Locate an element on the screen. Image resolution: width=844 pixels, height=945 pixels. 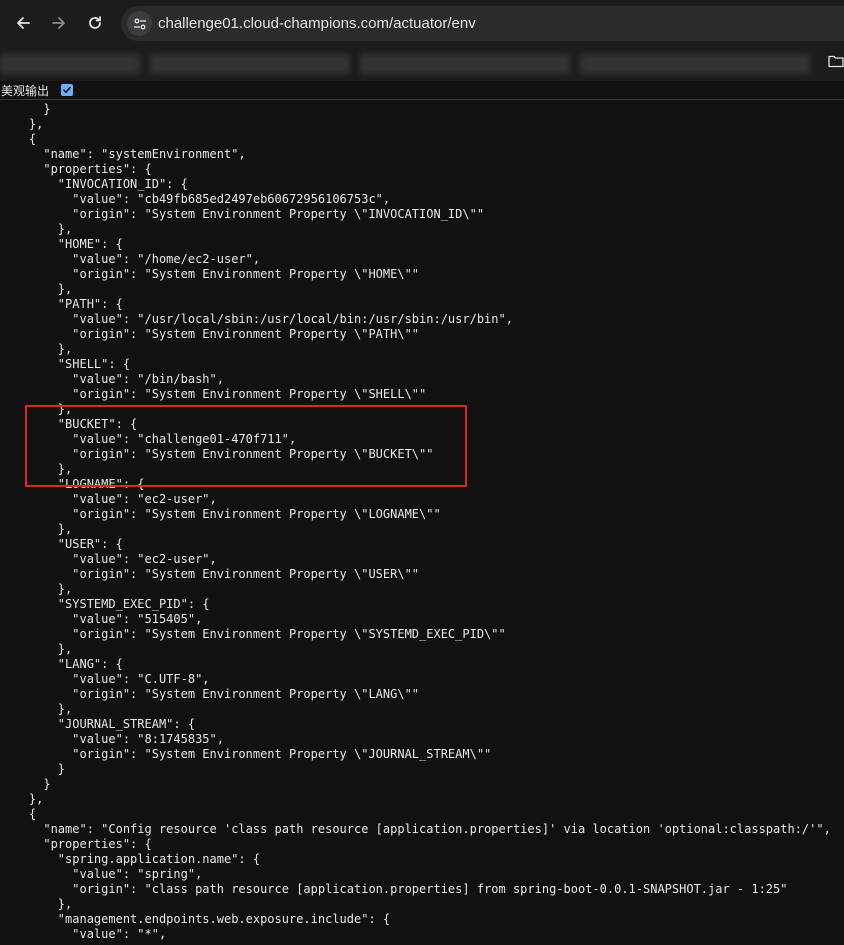
json-line: "USER": { is located at coordinates (61, 544).